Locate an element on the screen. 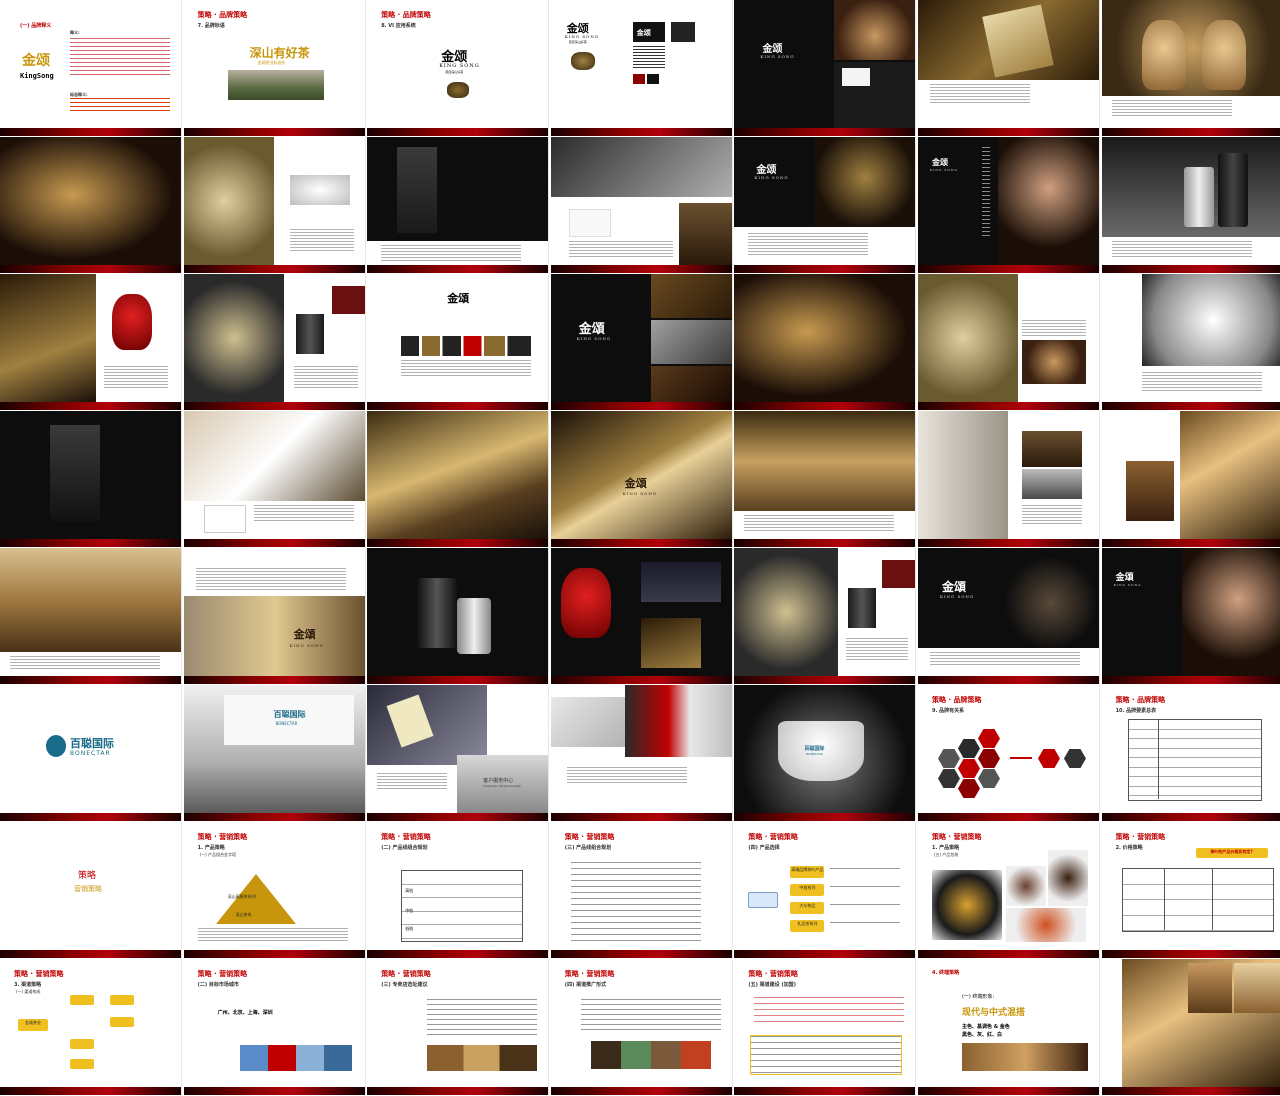  slide-25: 金頌 KING SONG is located at coordinates (641, 479).